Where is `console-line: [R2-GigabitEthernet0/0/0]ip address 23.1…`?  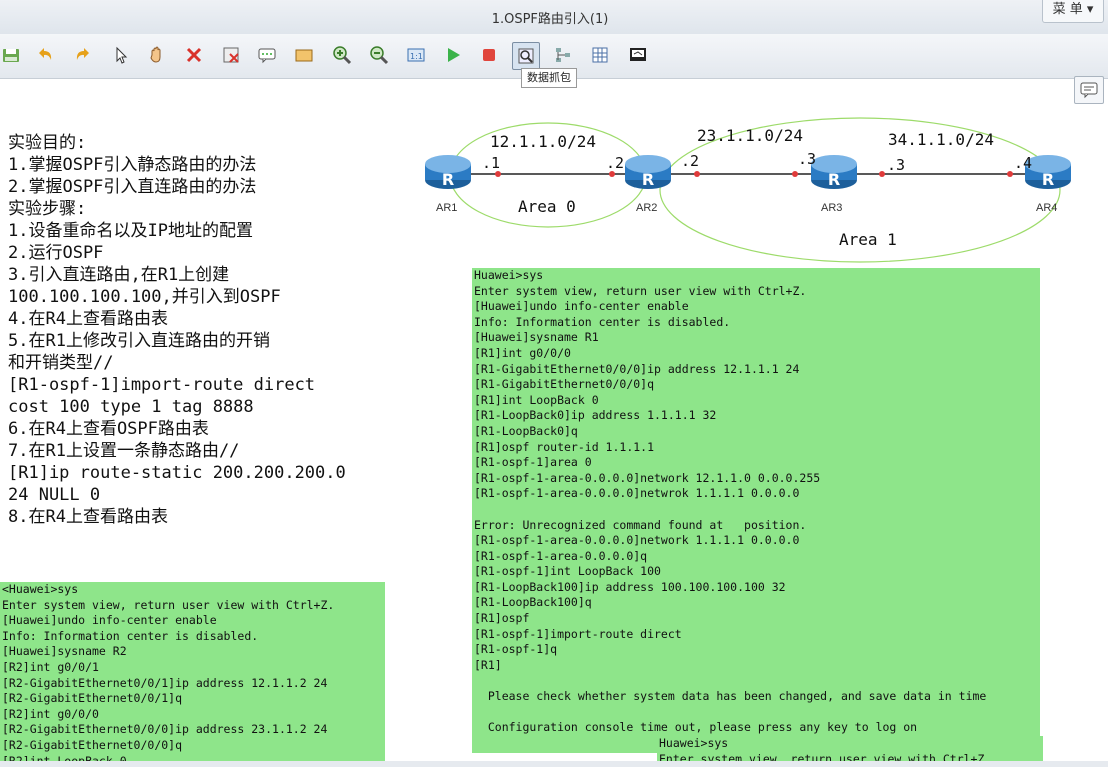 console-line: [R2-GigabitEthernet0/0/0]ip address 23.1… is located at coordinates (165, 729).